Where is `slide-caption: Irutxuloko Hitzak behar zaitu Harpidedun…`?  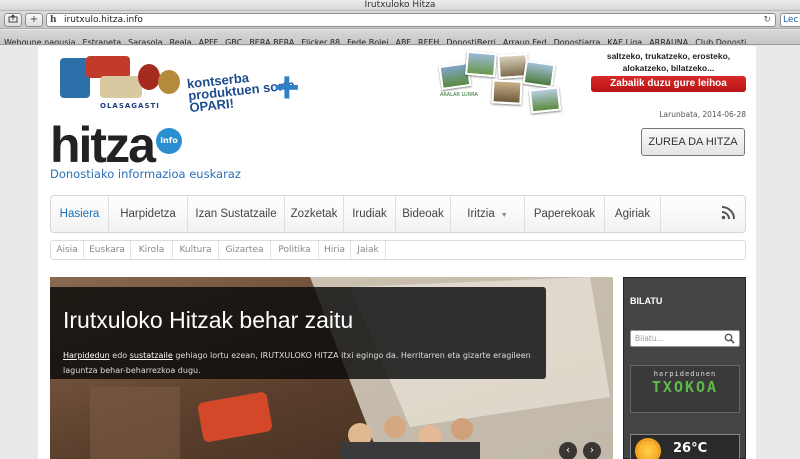
slide-caption: Irutxuloko Hitzak behar zaitu Harpidedun… is located at coordinates (298, 333).